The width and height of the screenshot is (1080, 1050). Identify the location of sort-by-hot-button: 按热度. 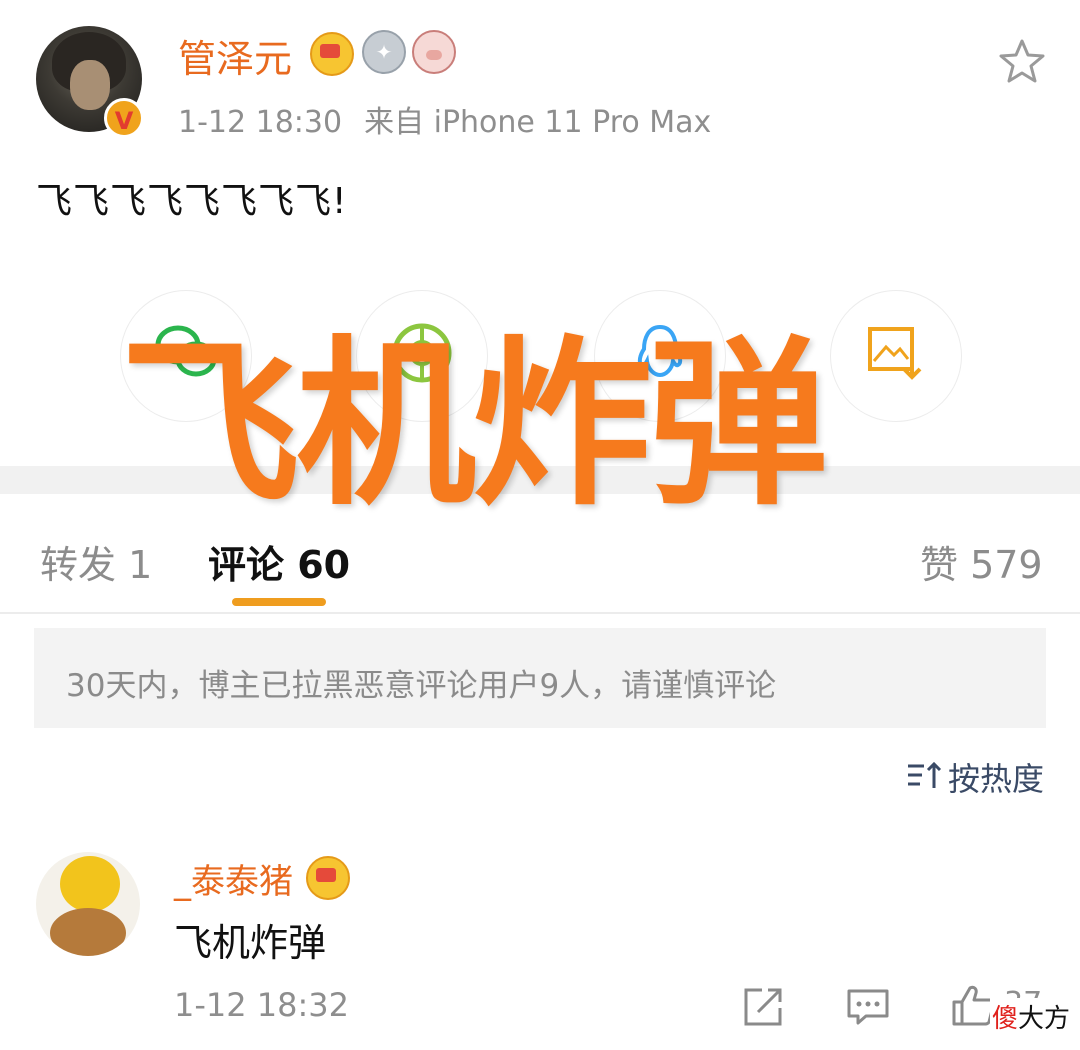
(996, 777).